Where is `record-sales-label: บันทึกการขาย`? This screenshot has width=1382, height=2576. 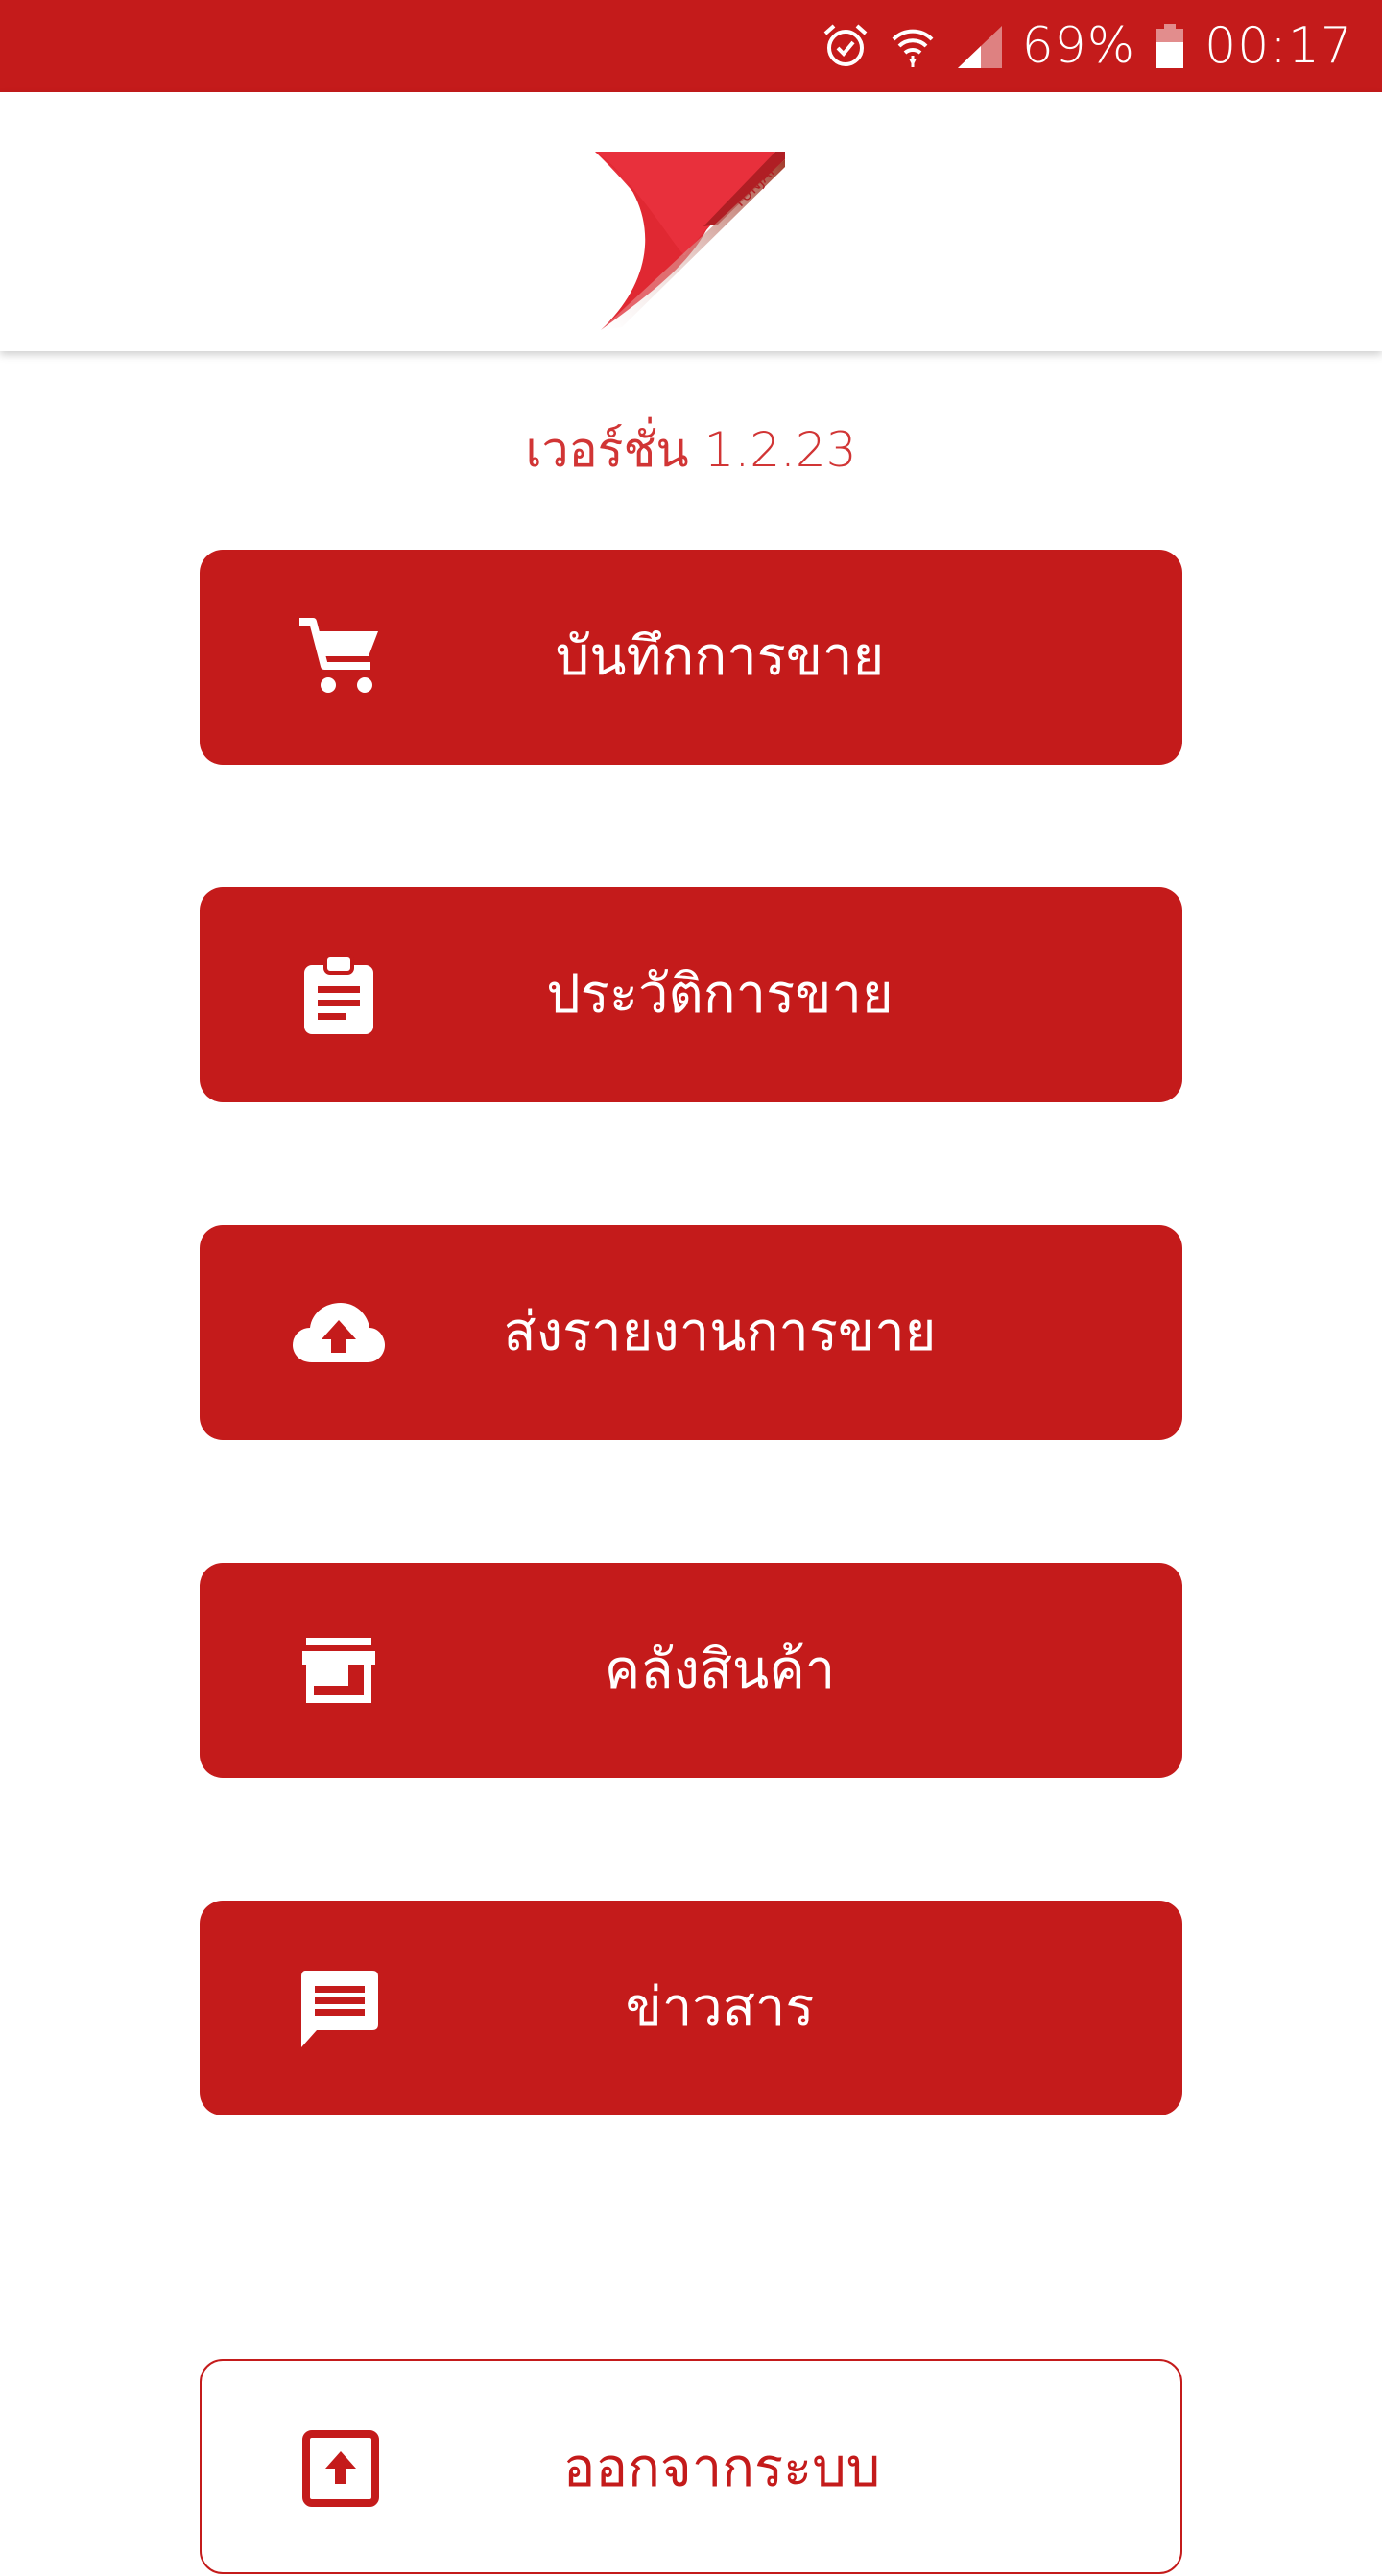
record-sales-label: บันทึกการขาย is located at coordinates (720, 657).